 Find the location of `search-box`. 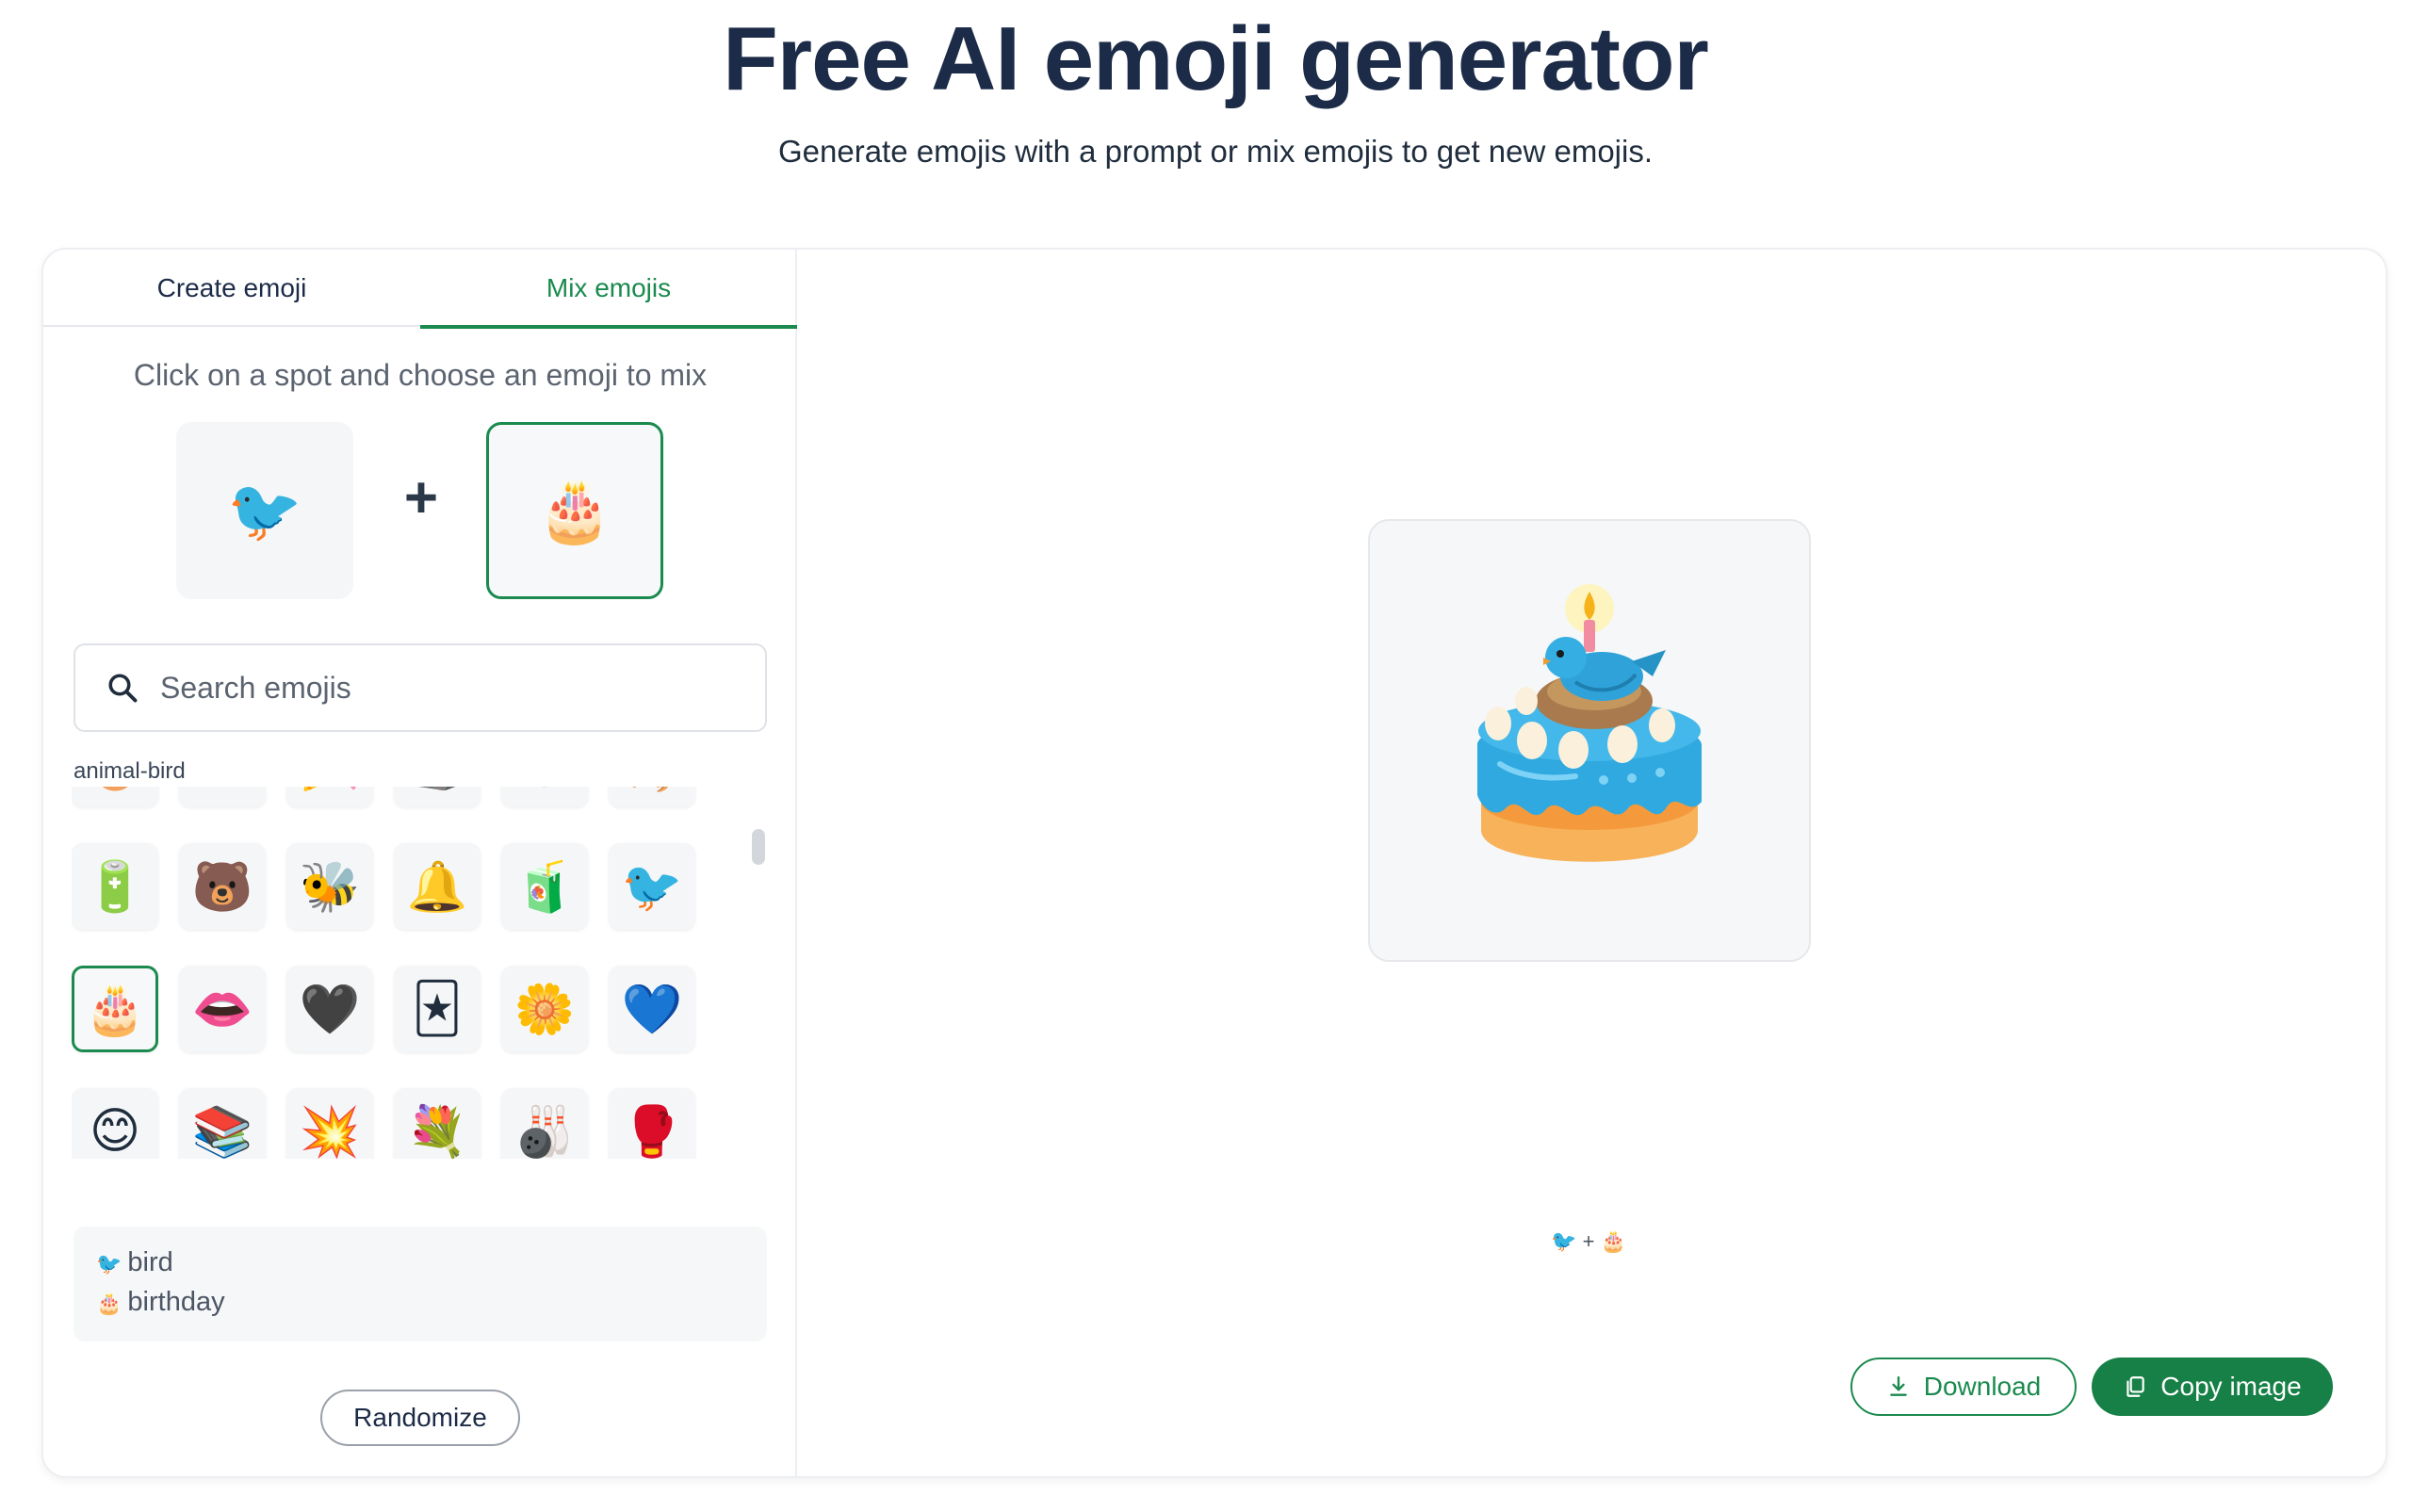

search-box is located at coordinates (420, 687).